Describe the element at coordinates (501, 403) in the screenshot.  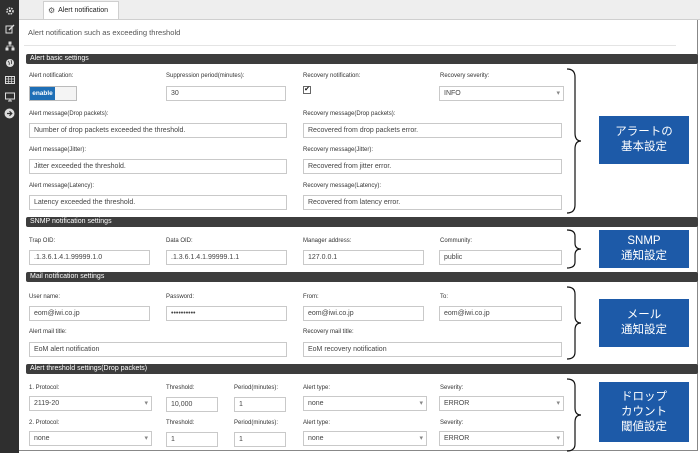
I see `severity-1-select: ERROR` at that location.